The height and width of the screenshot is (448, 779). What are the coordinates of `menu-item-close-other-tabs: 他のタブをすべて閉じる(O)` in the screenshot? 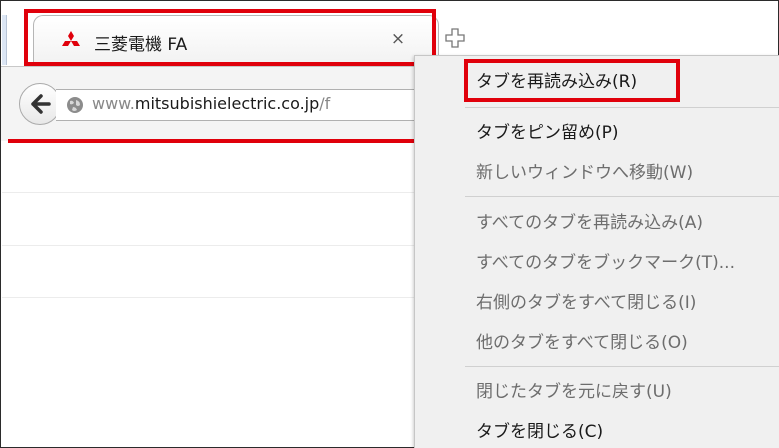 It's located at (597, 340).